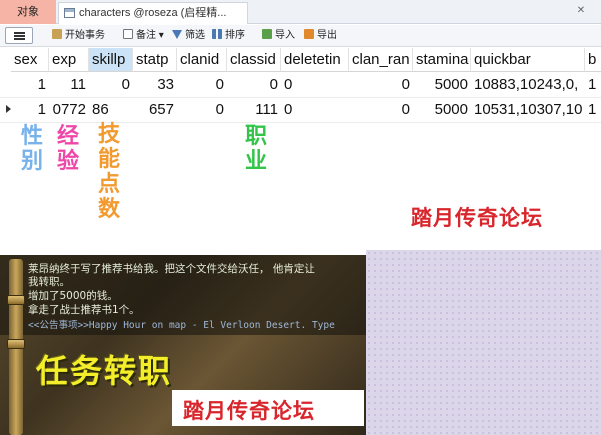 This screenshot has width=601, height=435. Describe the element at coordinates (528, 85) in the screenshot. I see `cell-quickbar: 10883,10243,0,` at that location.